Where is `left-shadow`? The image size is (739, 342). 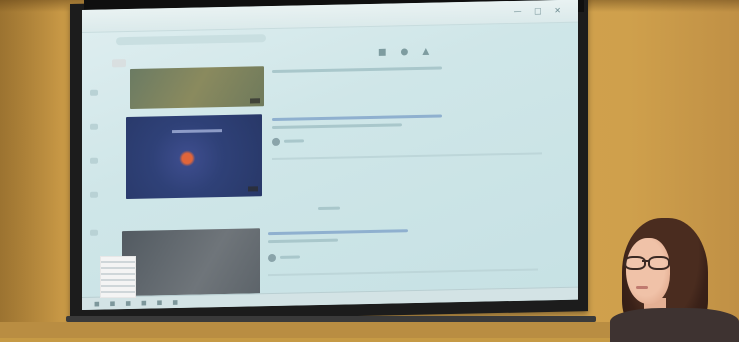 left-shadow is located at coordinates (30, 169).